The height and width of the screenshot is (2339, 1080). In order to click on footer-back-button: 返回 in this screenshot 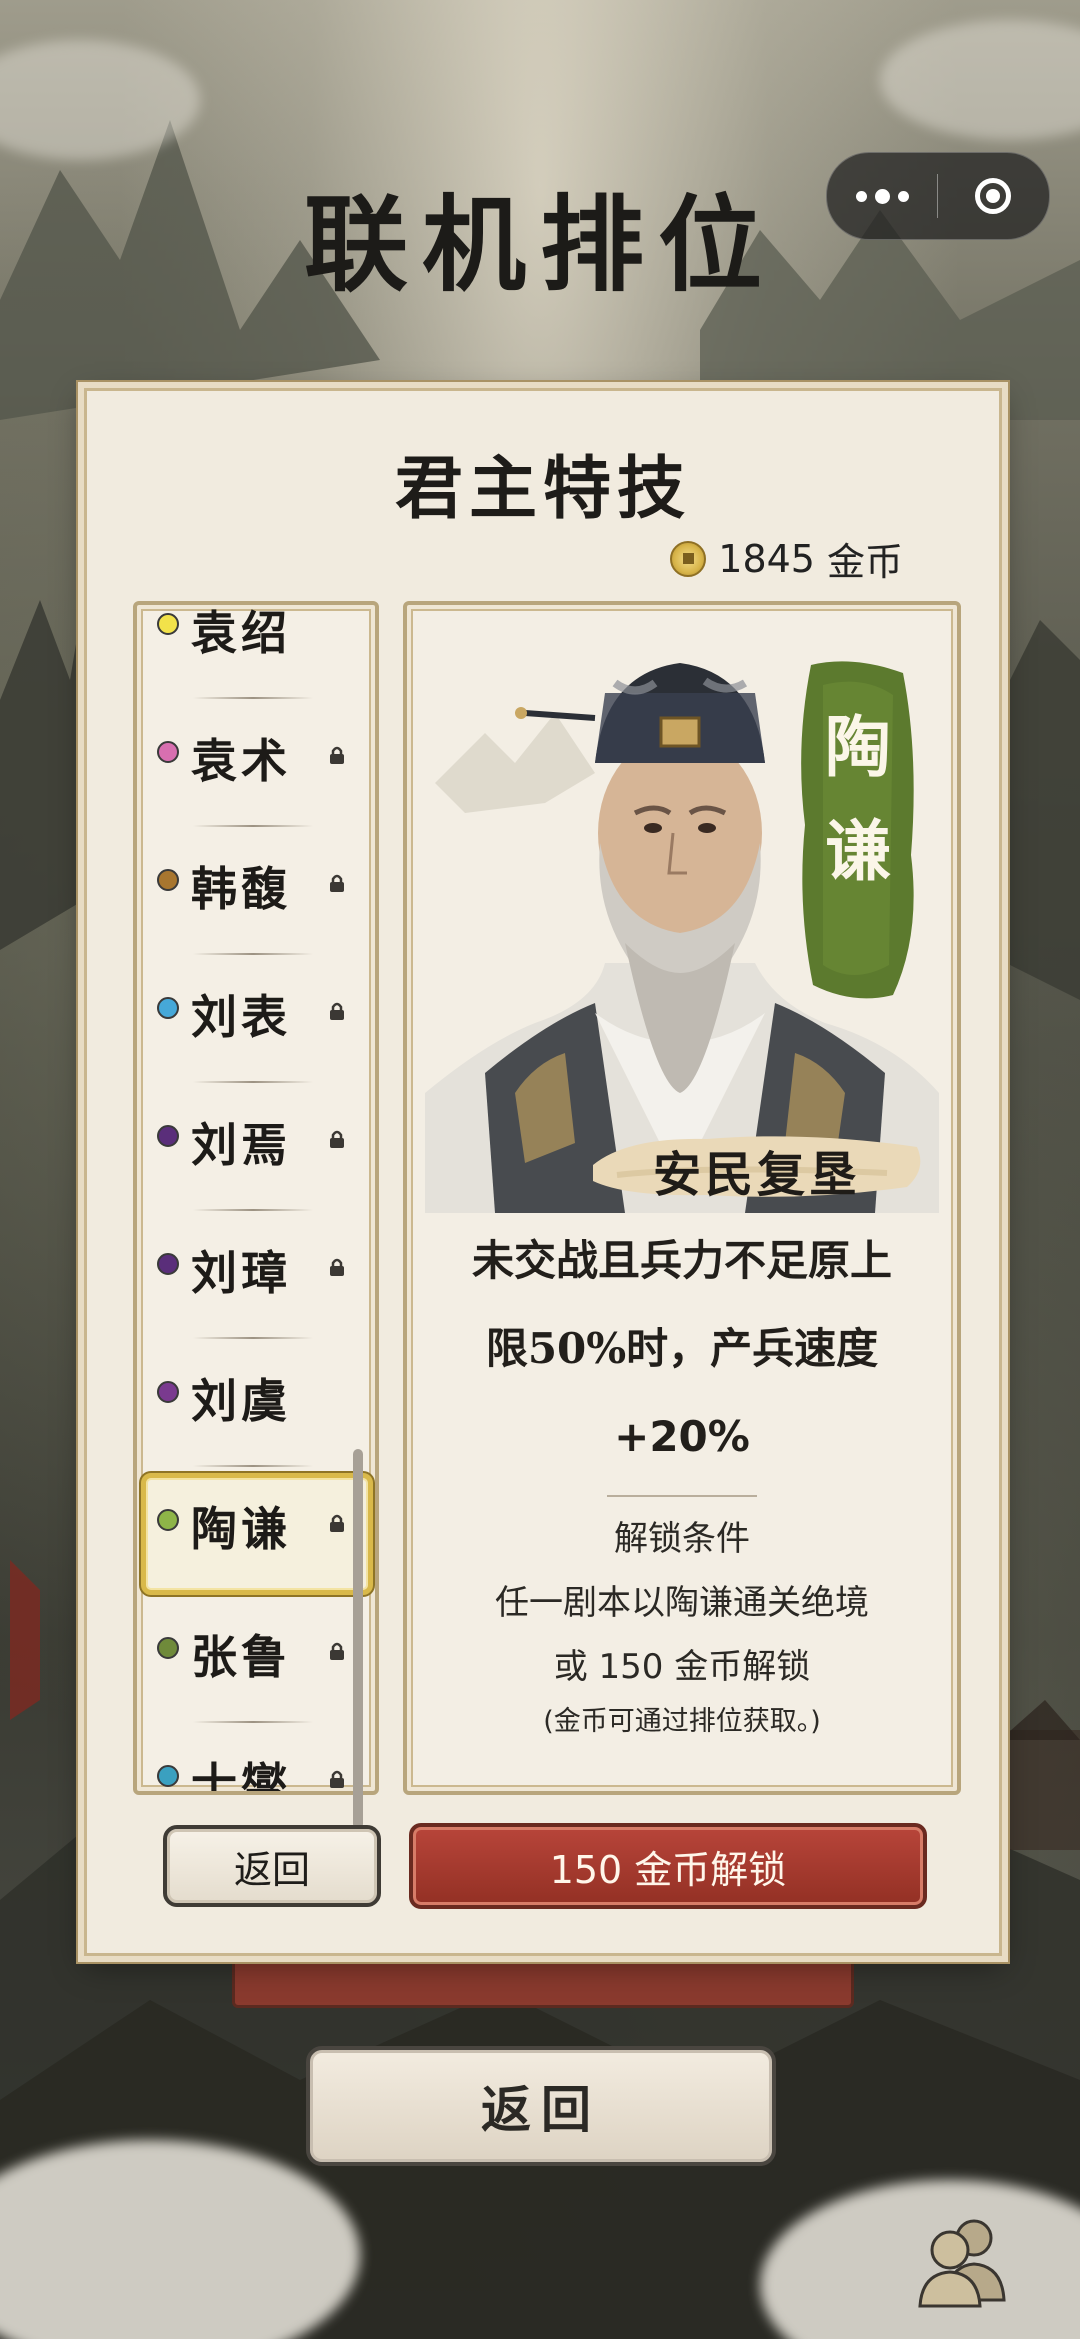, I will do `click(541, 2106)`.